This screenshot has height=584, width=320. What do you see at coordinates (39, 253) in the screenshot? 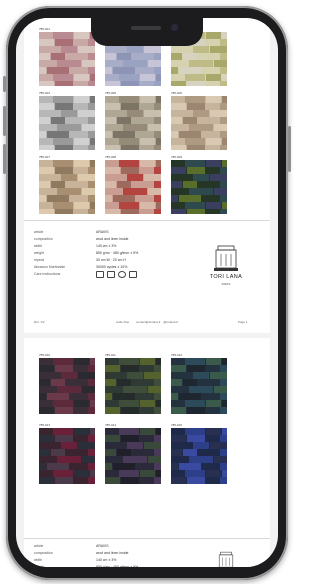
I see `spec-label: weight` at bounding box center [39, 253].